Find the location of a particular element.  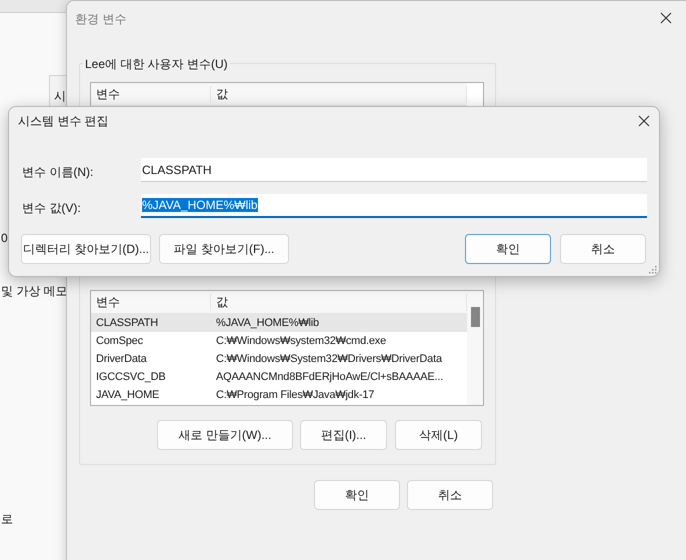

label: 및 가상 메모 is located at coordinates (34, 291).